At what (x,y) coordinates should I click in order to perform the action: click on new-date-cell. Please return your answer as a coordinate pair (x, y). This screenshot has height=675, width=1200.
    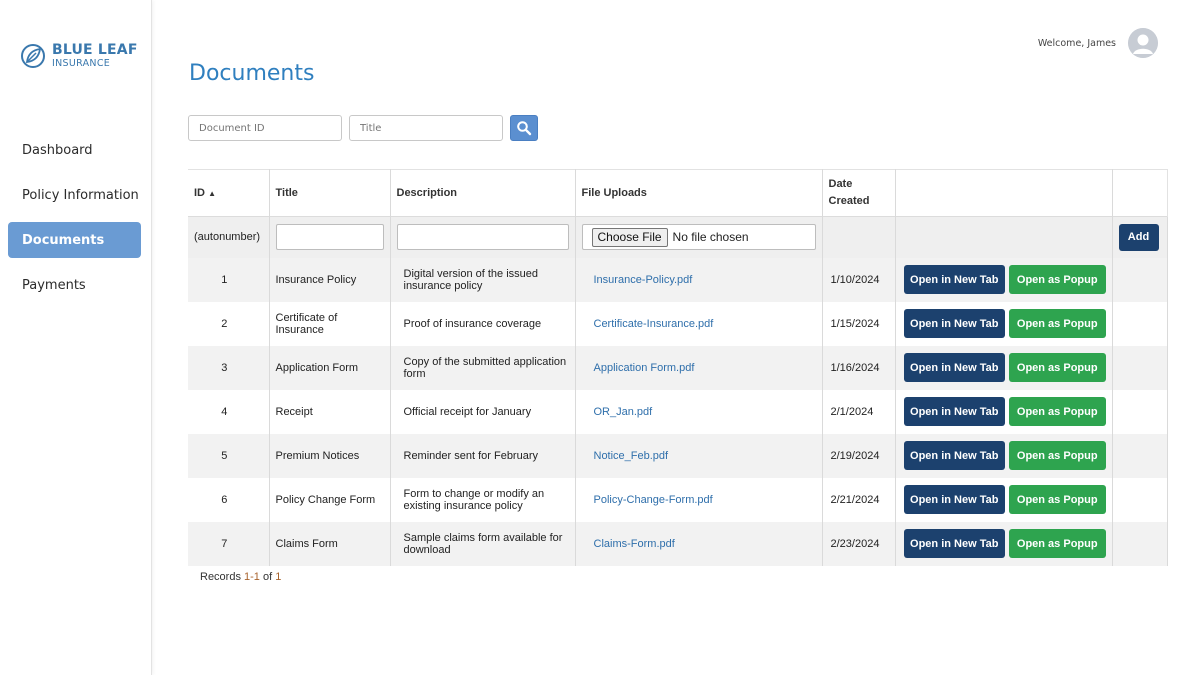
    Looking at the image, I should click on (859, 237).